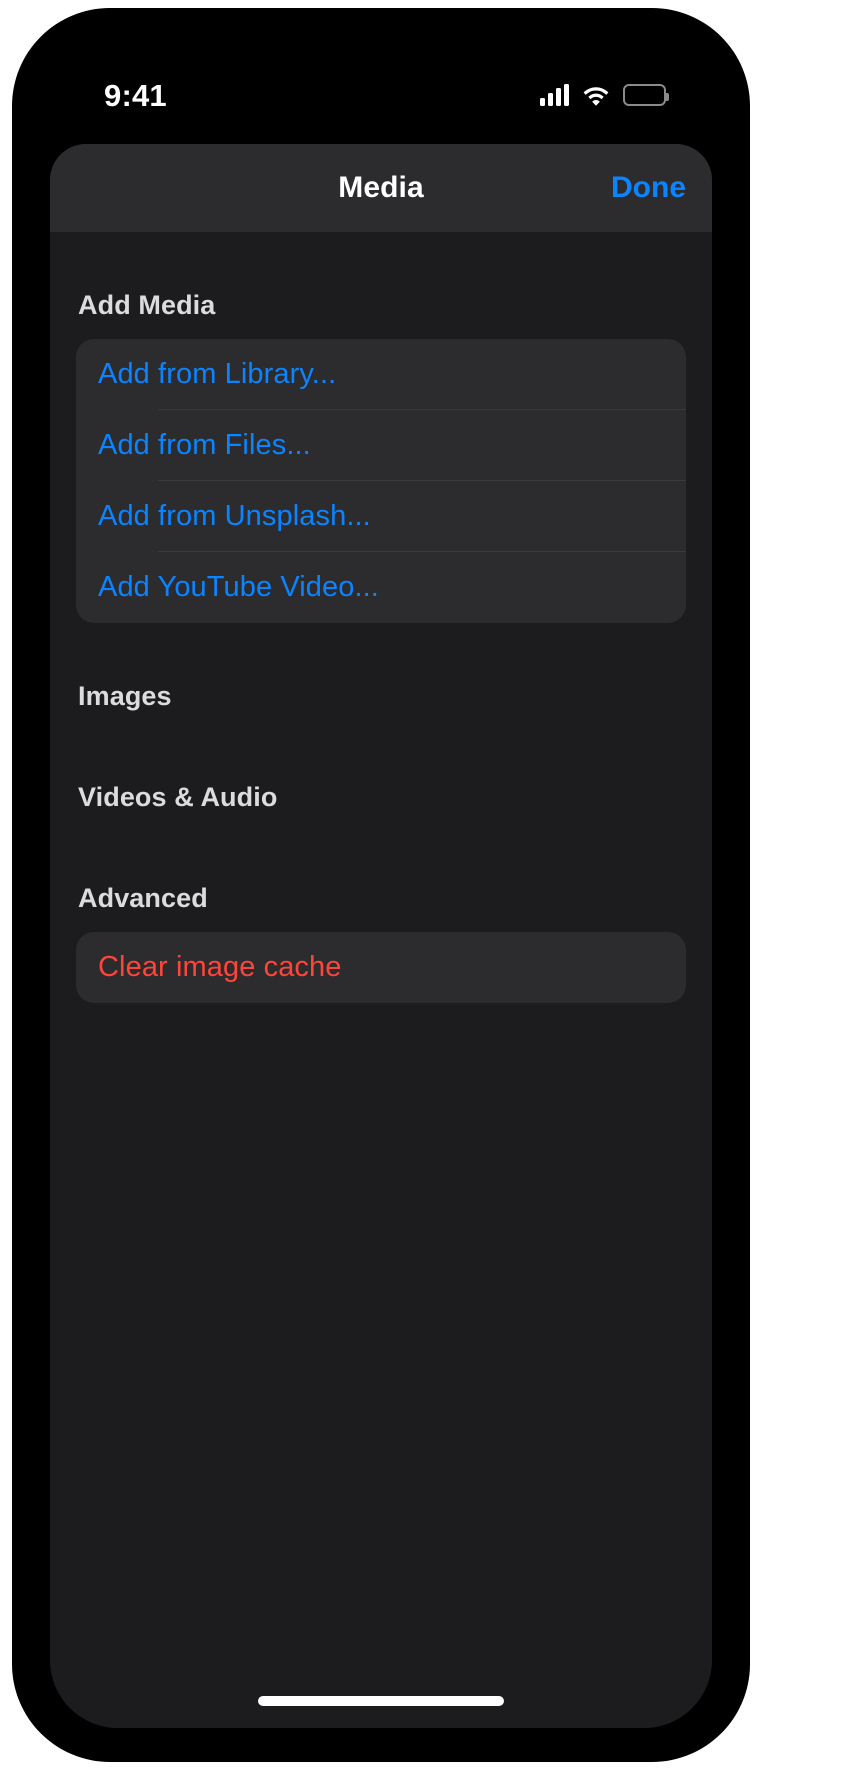  I want to click on advanced-card: Clear image cache, so click(381, 967).